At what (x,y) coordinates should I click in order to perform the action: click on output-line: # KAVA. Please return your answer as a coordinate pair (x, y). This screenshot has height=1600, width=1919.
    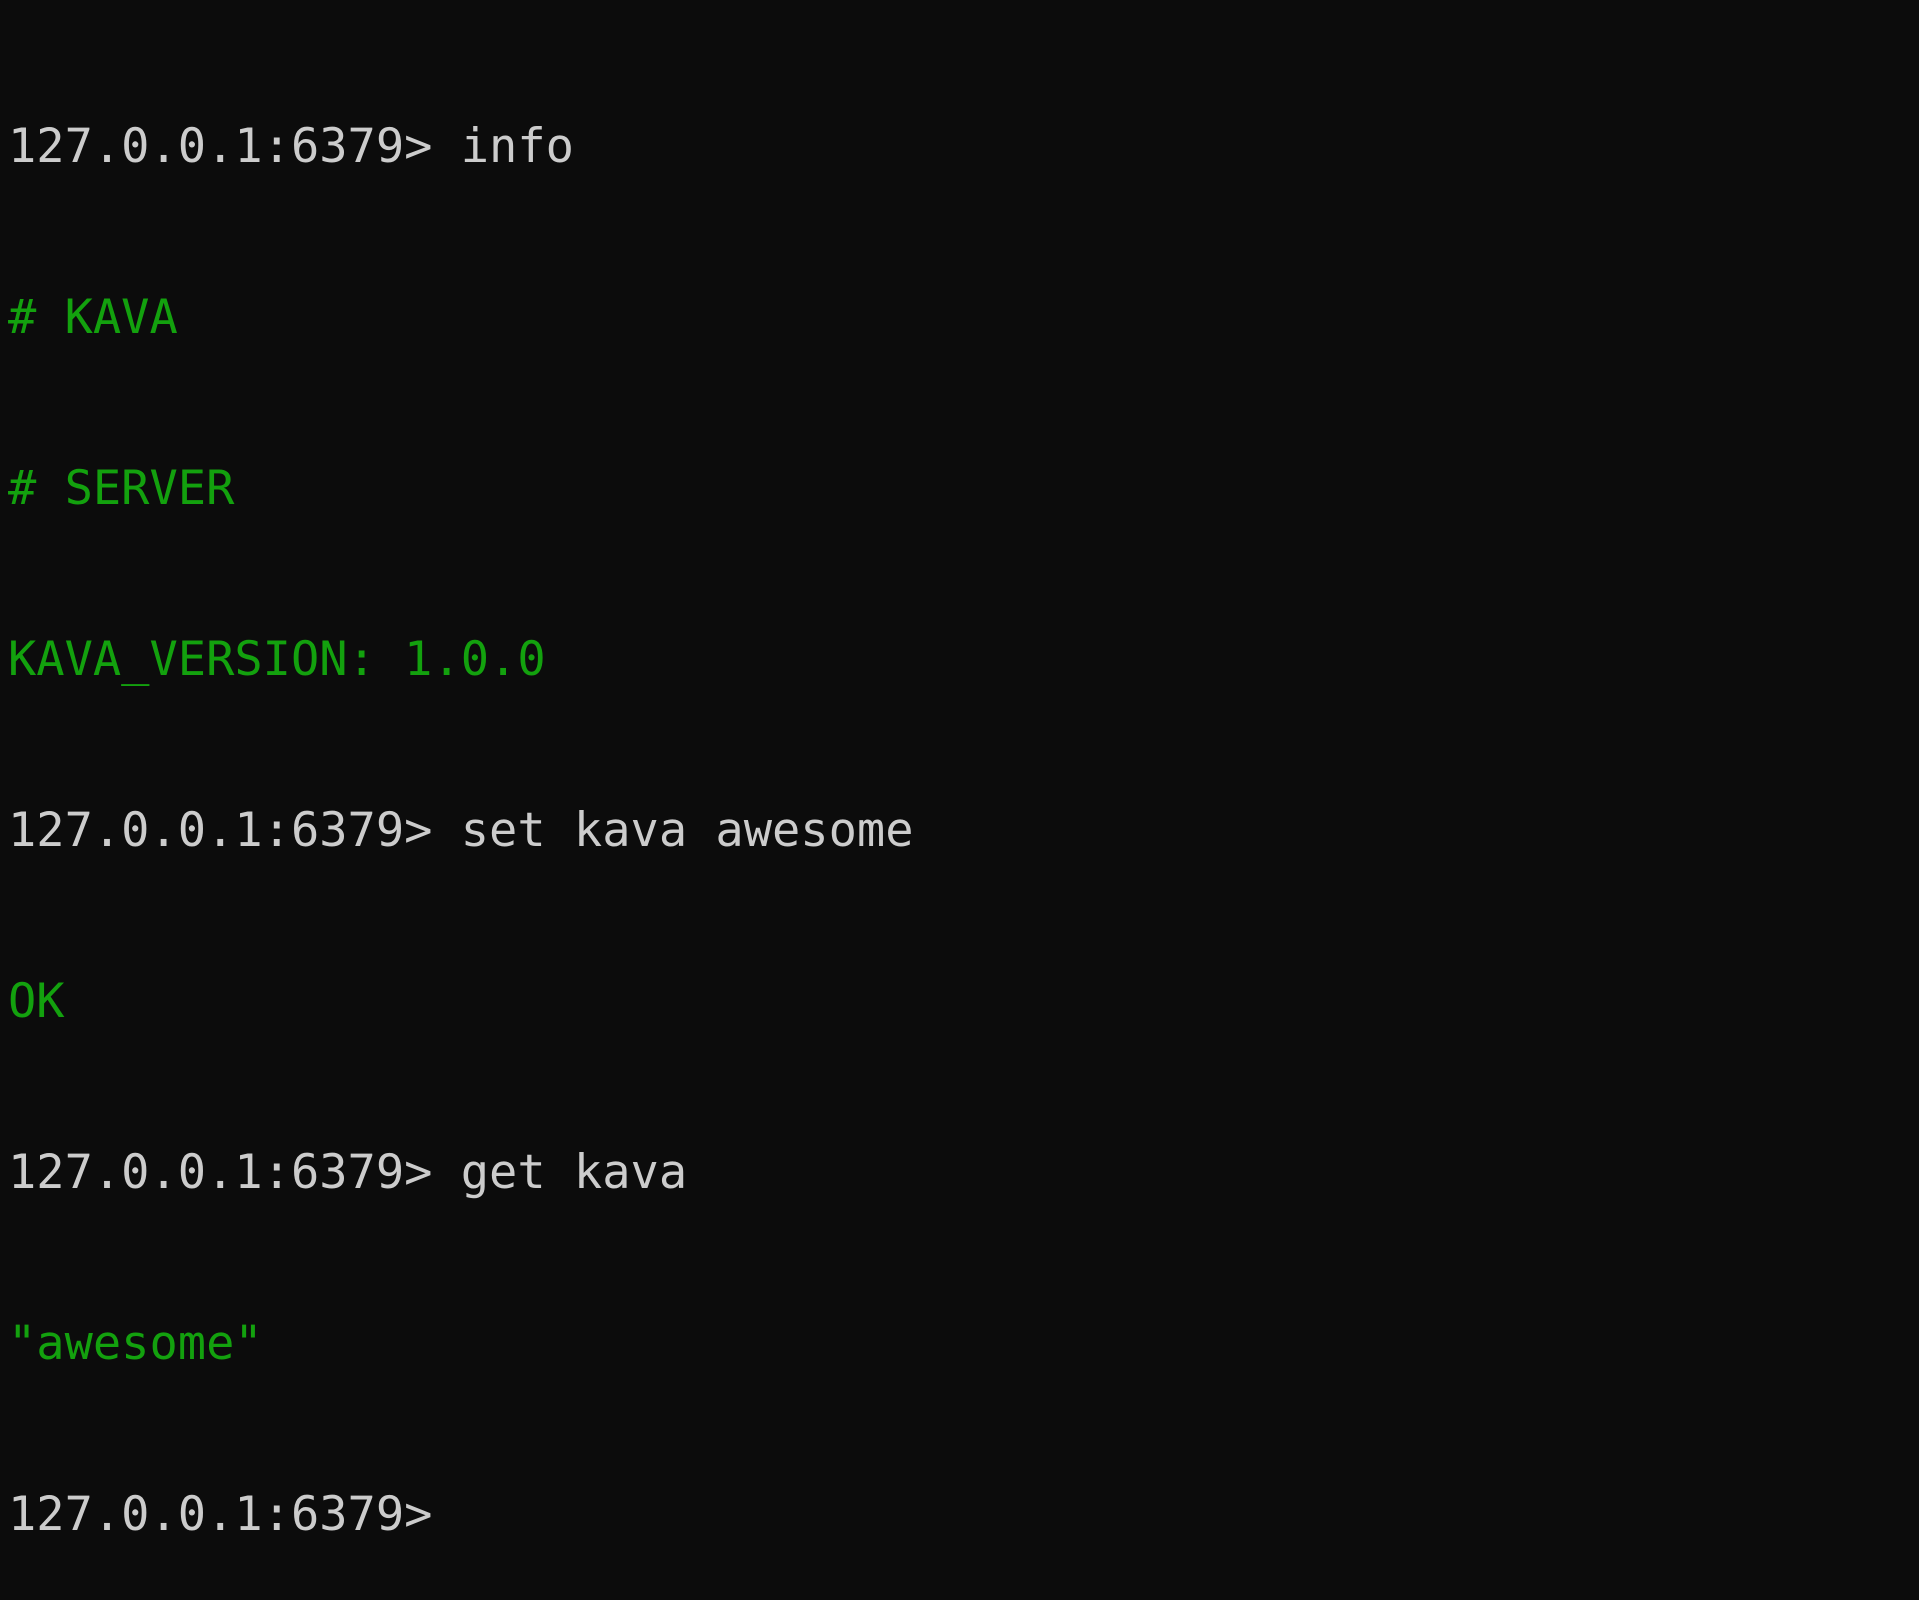
    Looking at the image, I should click on (93, 317).